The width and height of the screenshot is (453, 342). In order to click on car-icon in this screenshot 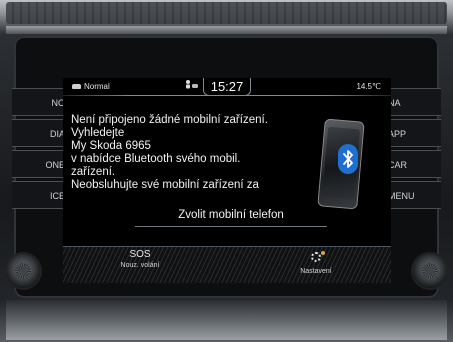, I will do `click(76, 86)`.